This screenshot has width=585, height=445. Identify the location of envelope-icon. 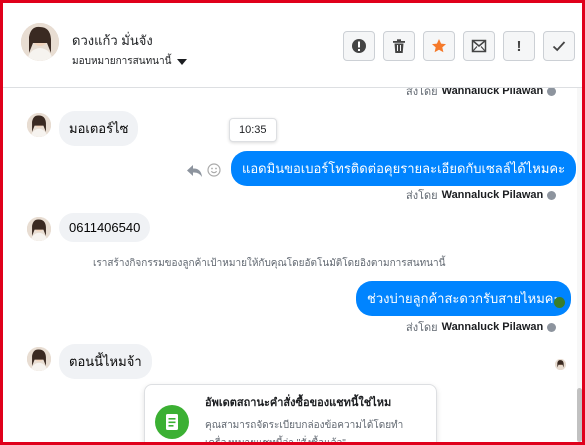
(479, 46).